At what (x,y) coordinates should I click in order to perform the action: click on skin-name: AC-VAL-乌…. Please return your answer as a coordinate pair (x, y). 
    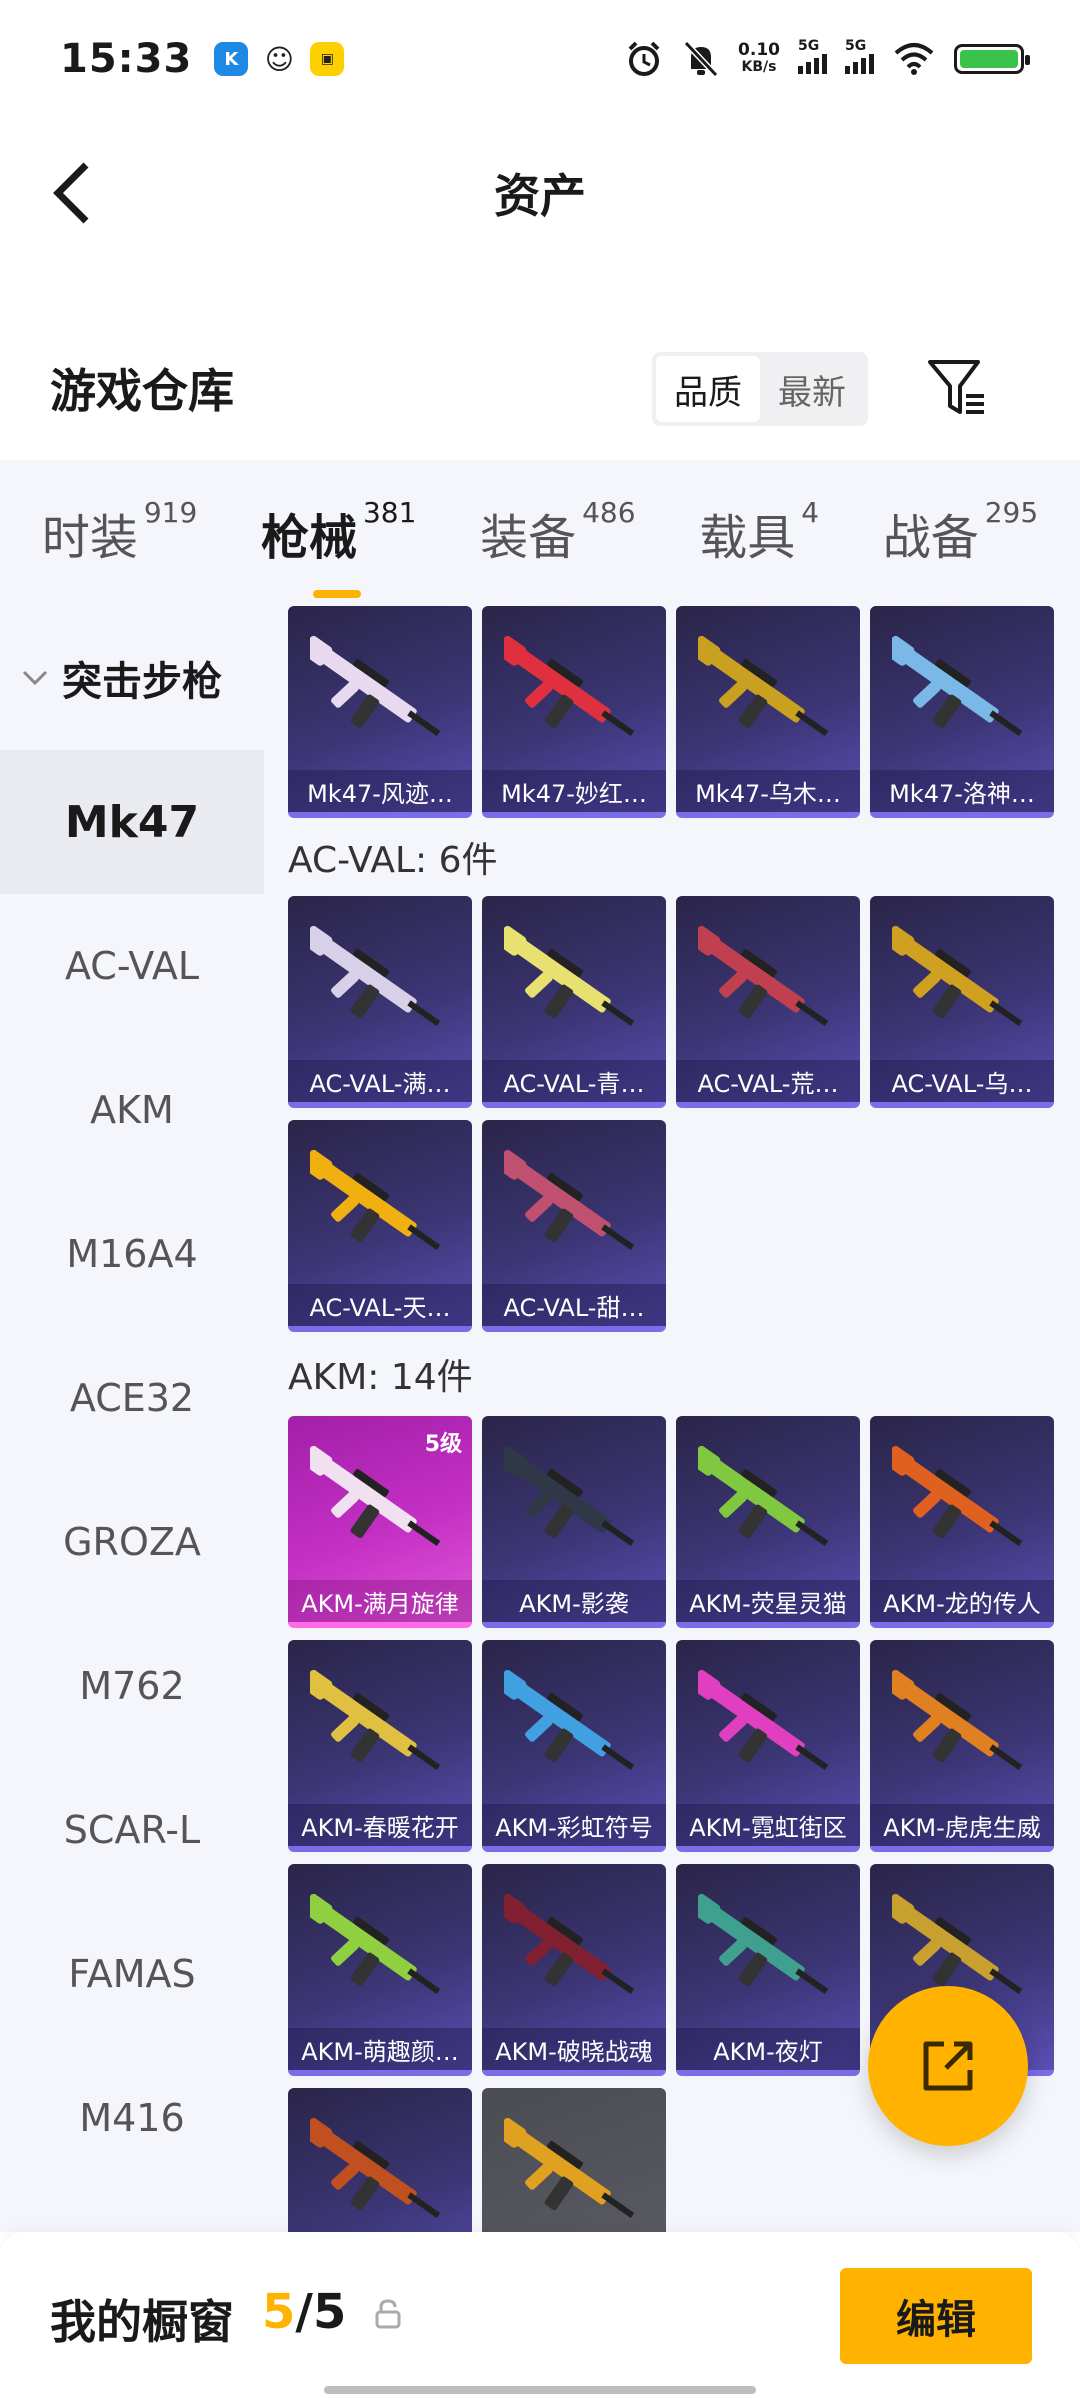
    Looking at the image, I should click on (962, 1081).